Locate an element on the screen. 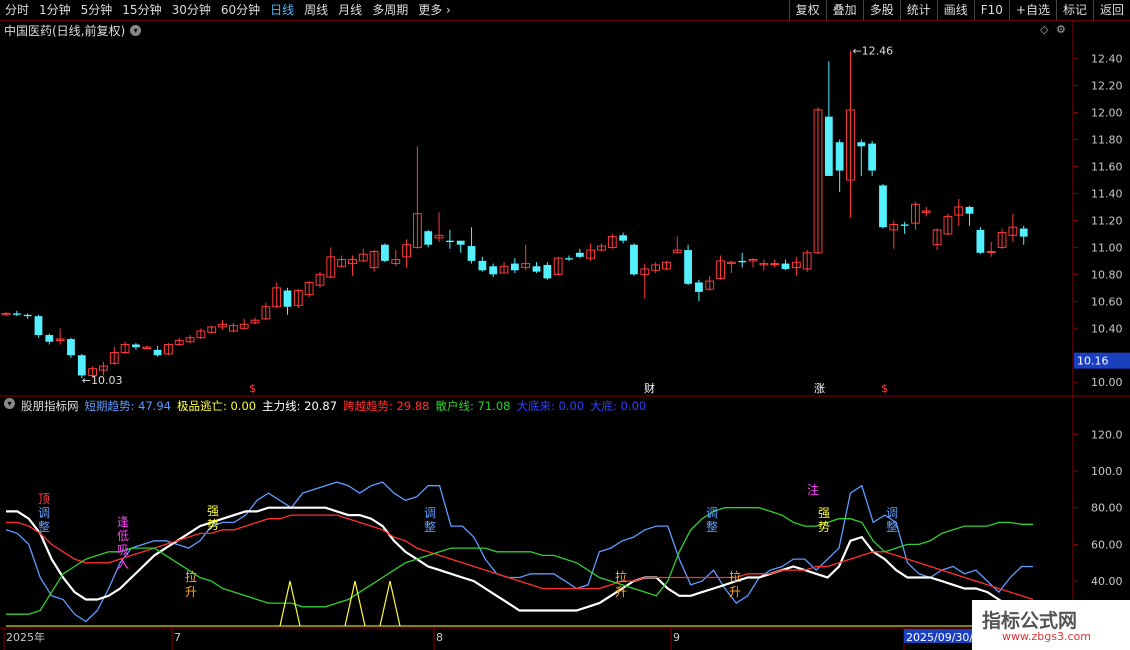  date-label: 2025年 is located at coordinates (25, 637).